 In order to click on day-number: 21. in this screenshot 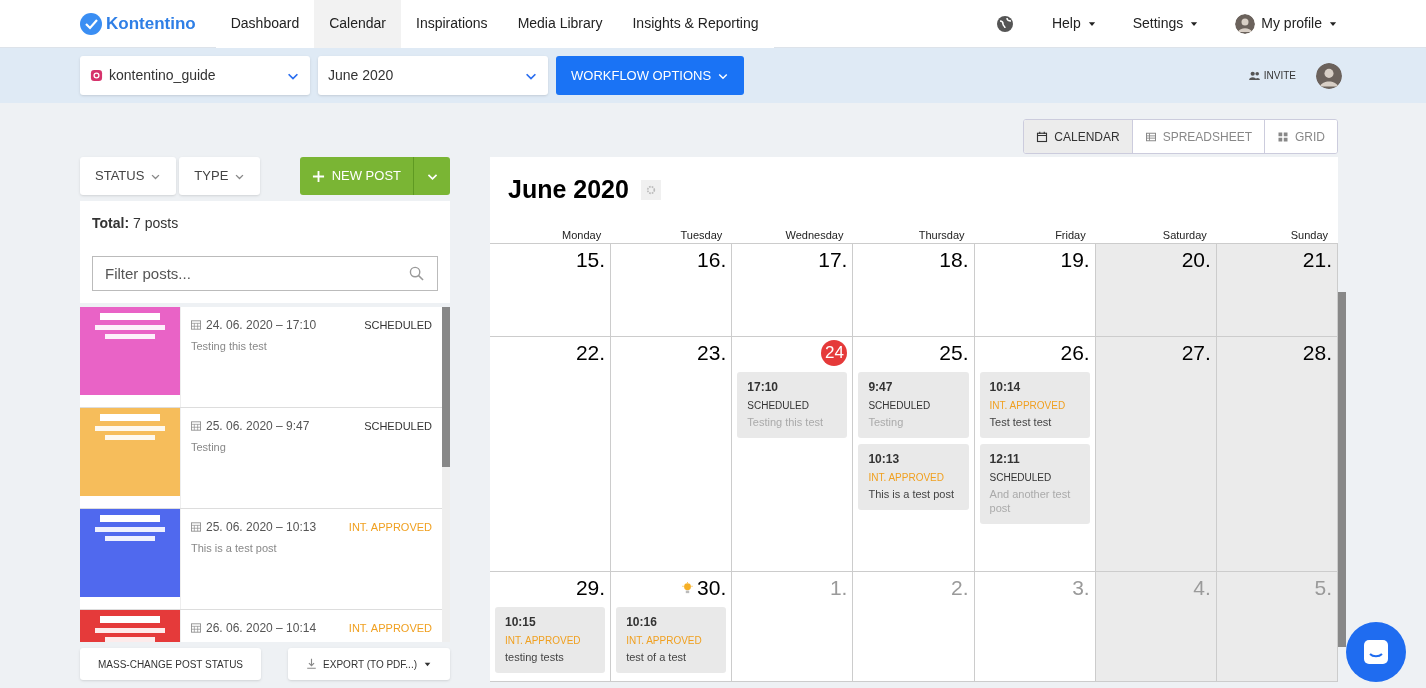, I will do `click(1317, 259)`.